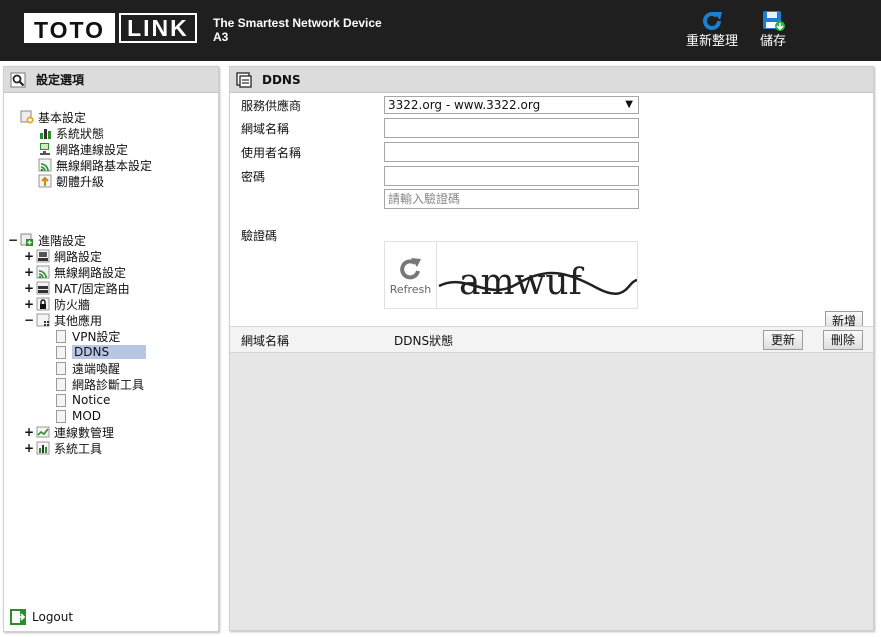 This screenshot has width=881, height=637. Describe the element at coordinates (108, 384) in the screenshot. I see `menu-diagnostic-tools-label: 網路診斷工具` at that location.